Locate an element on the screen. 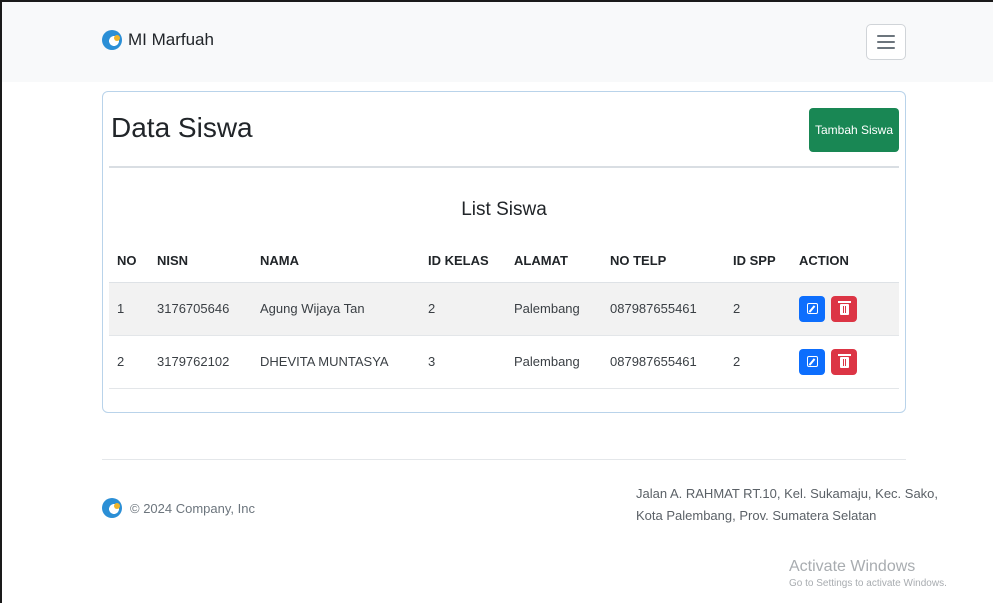 The image size is (993, 603). header-nisn: NISN is located at coordinates (200, 261).